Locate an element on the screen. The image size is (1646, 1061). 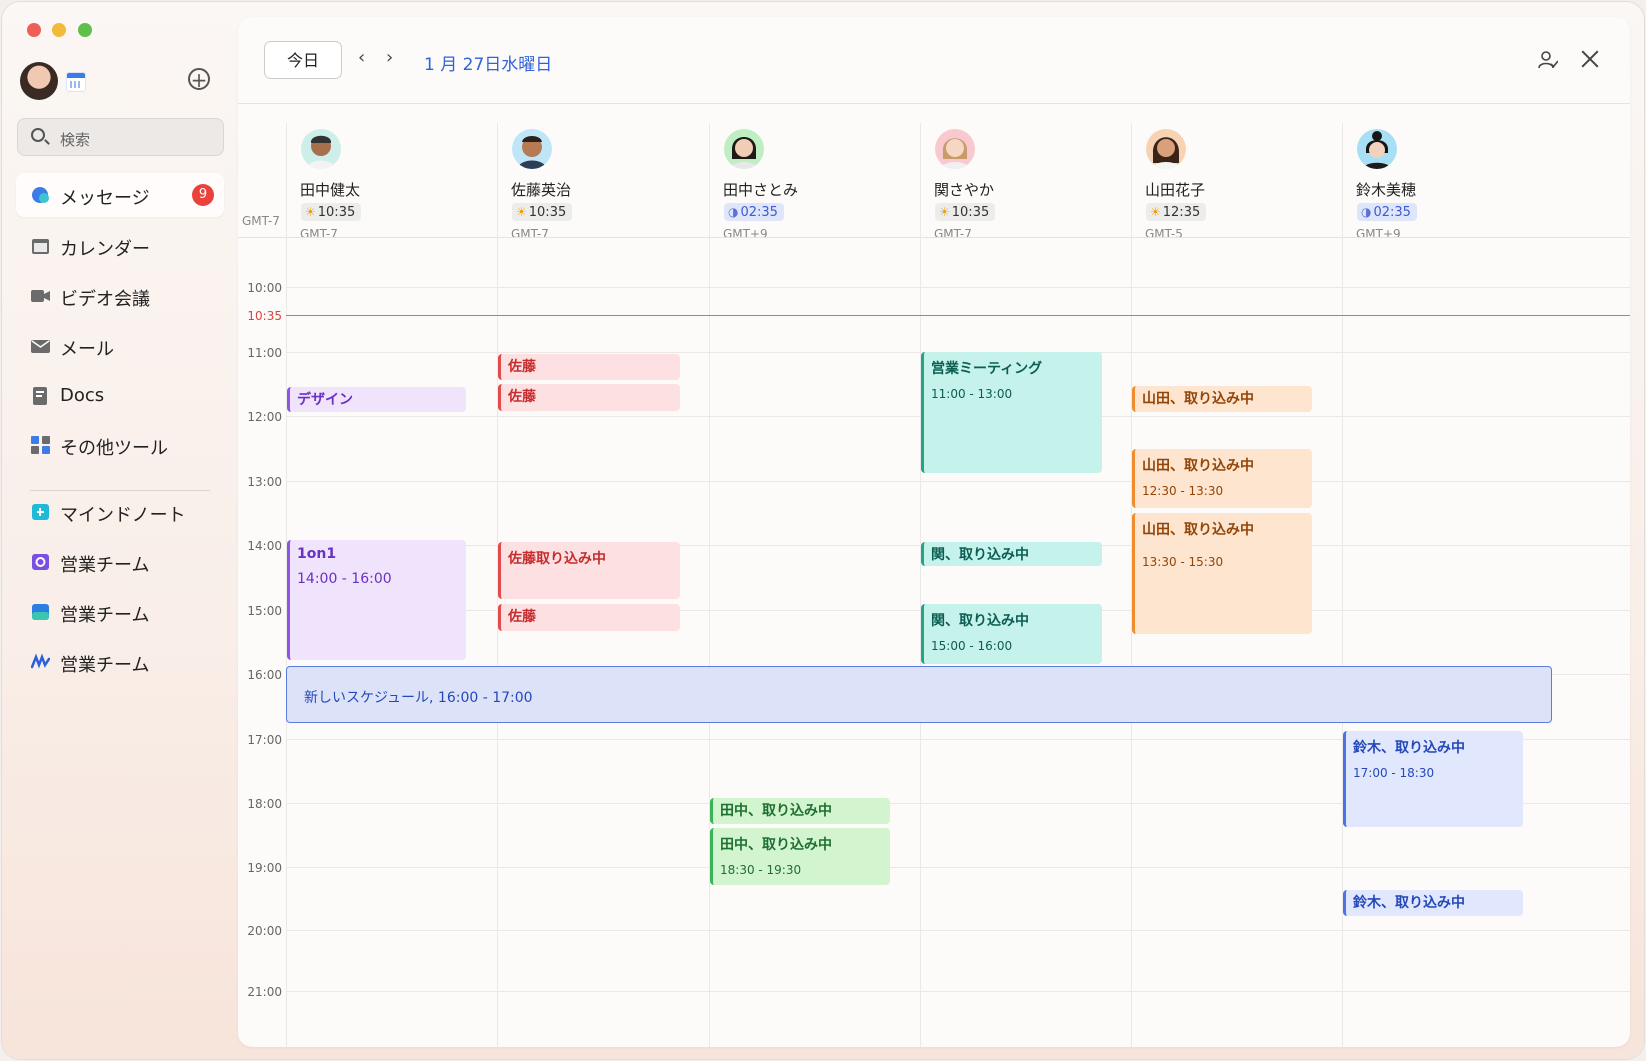
event-title: 1on1 is located at coordinates (317, 554).